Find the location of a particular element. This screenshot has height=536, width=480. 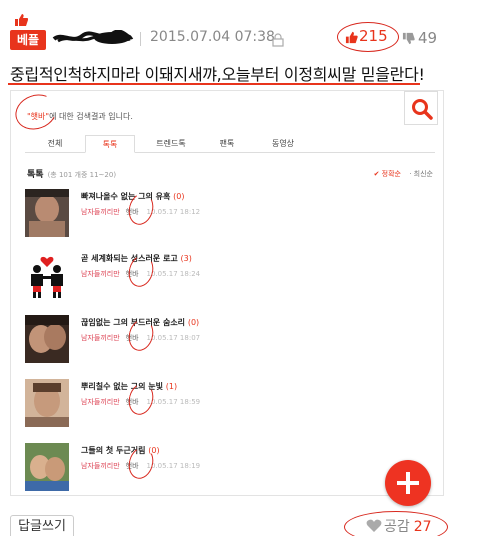

section-title-text: 톡톡 is located at coordinates (35, 175).